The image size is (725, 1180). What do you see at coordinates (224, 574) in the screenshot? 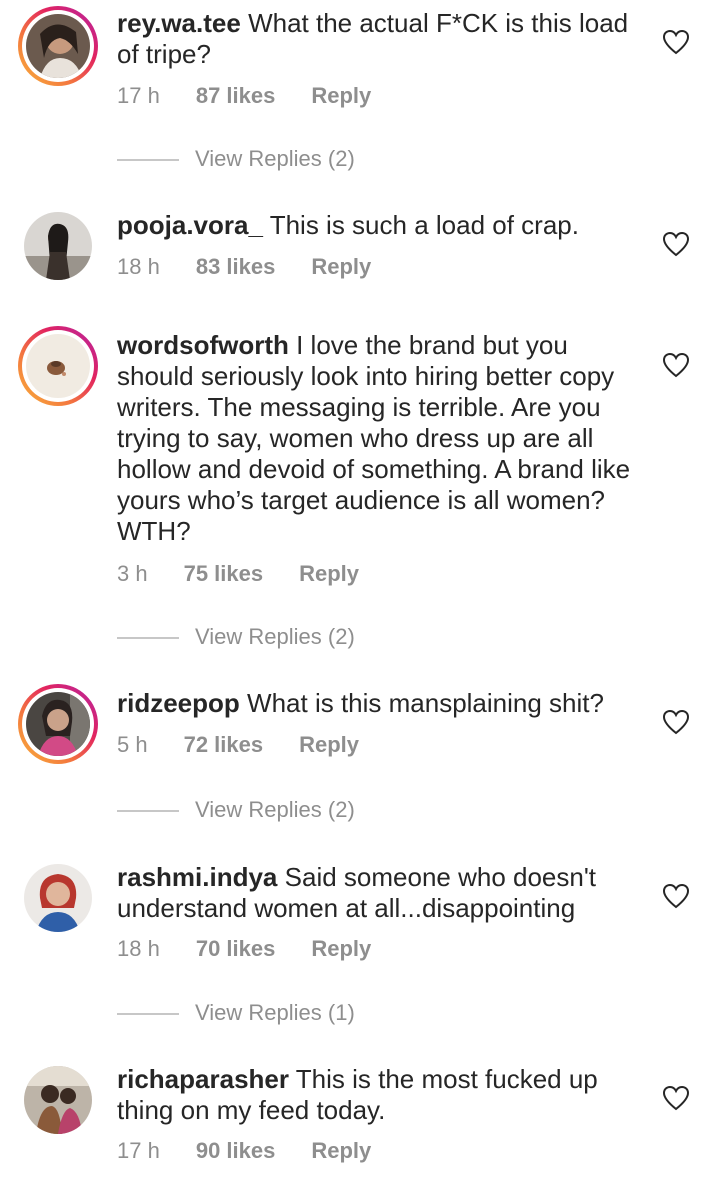
I see `comment-likes: 75 likes` at bounding box center [224, 574].